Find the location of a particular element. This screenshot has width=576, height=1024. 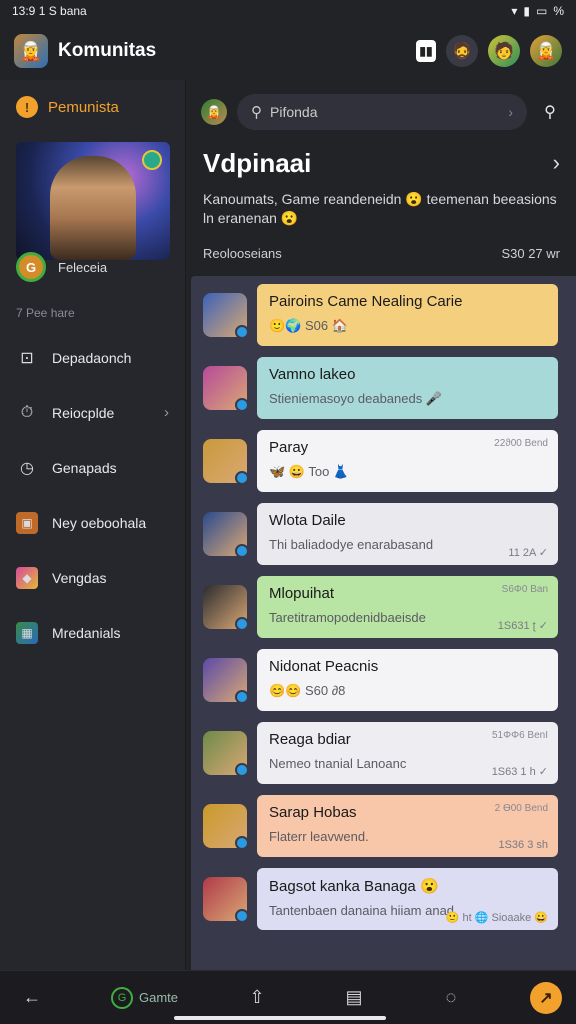

sidebar-header: ! Pemunista is located at coordinates (92, 104).